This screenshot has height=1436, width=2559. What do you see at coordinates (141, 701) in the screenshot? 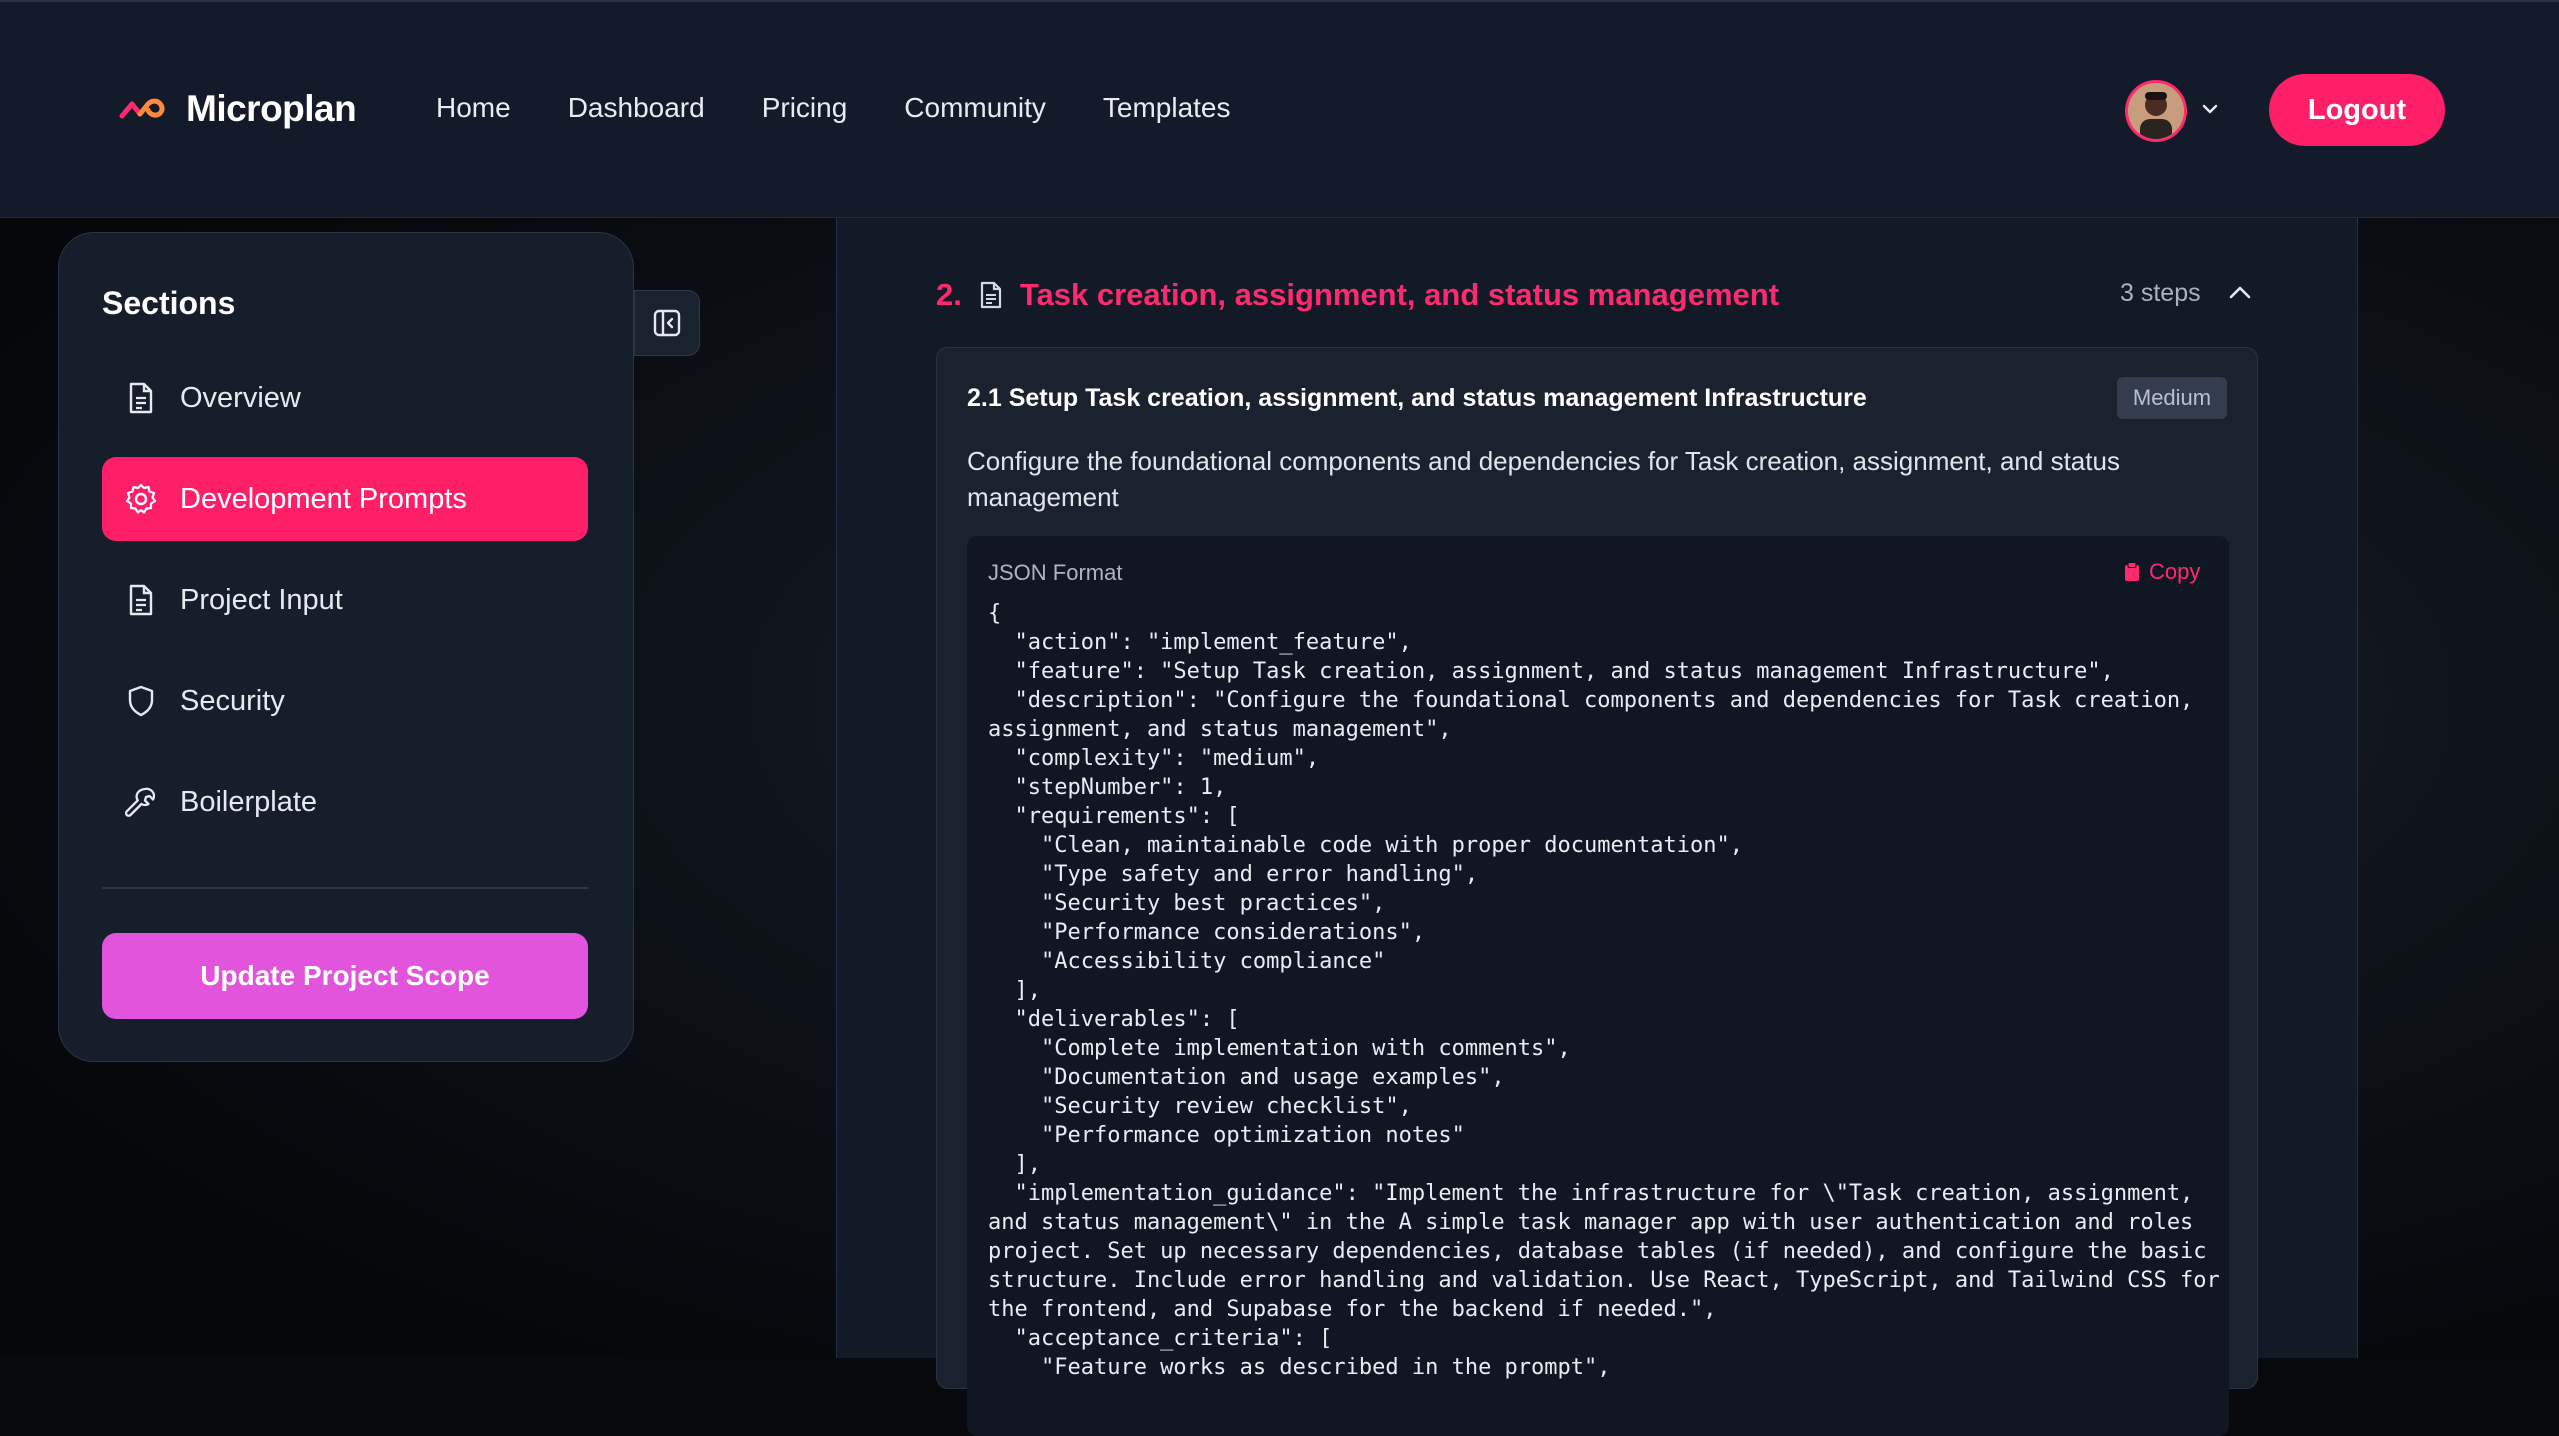
I see `shield-icon` at bounding box center [141, 701].